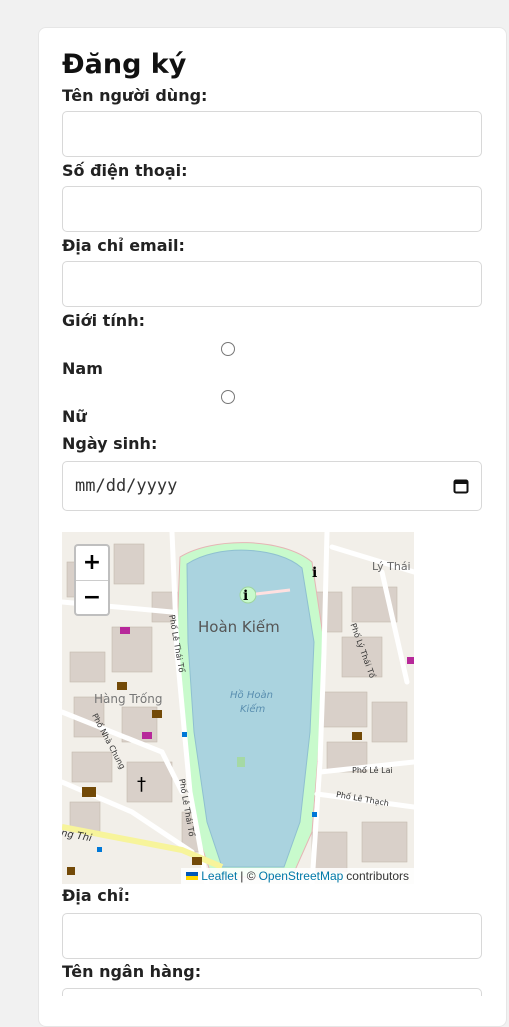 Image resolution: width=509 pixels, height=1027 pixels. I want to click on gender-label: Giới tính:, so click(103, 320).